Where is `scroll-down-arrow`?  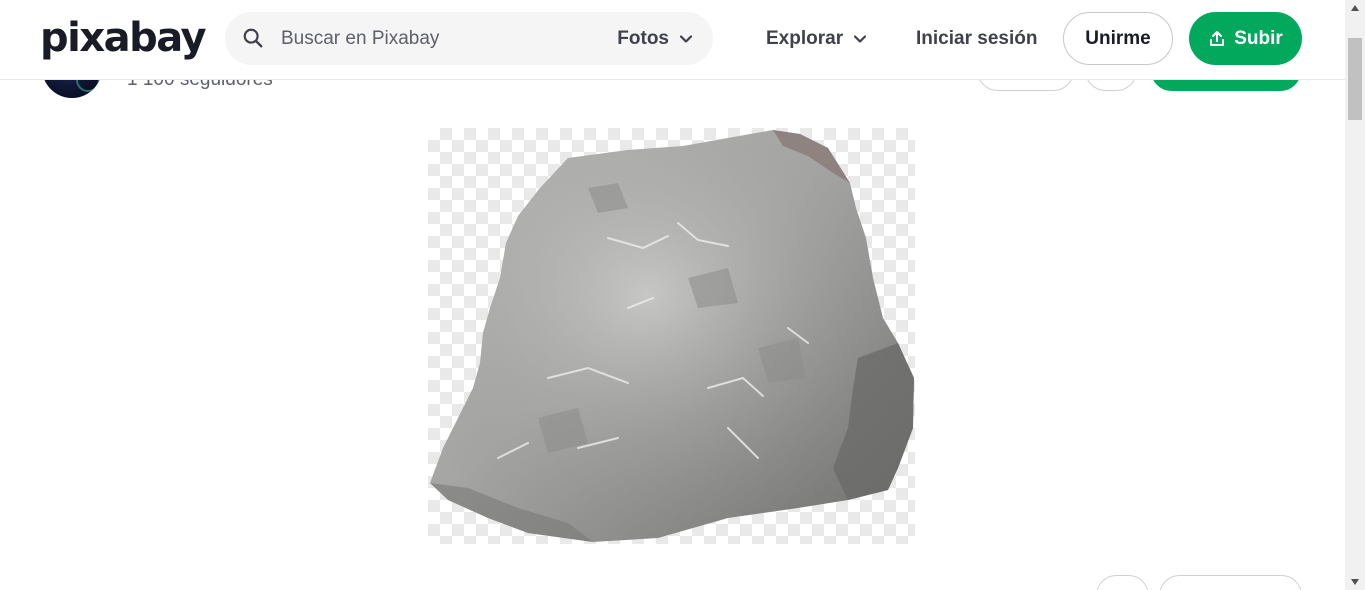 scroll-down-arrow is located at coordinates (1355, 582).